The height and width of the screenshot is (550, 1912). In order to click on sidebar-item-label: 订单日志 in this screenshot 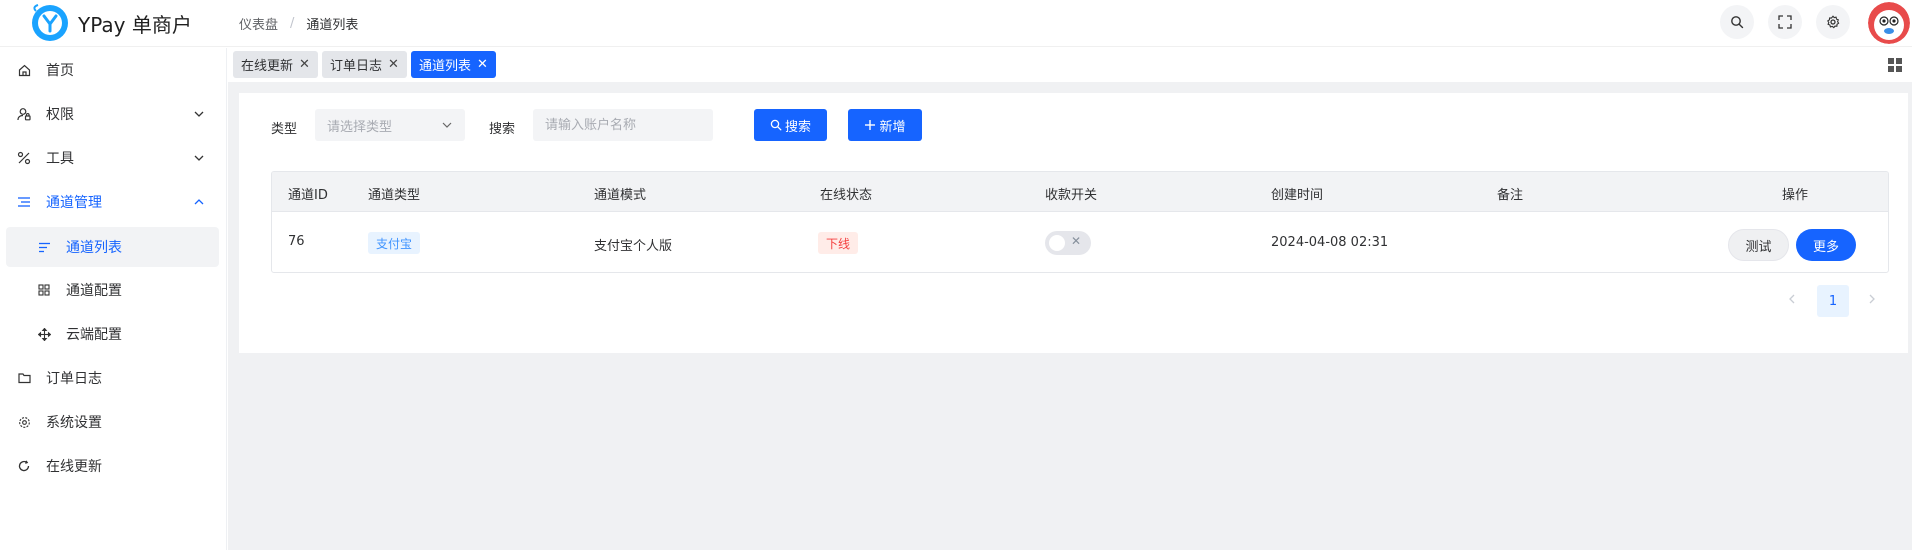, I will do `click(74, 379)`.